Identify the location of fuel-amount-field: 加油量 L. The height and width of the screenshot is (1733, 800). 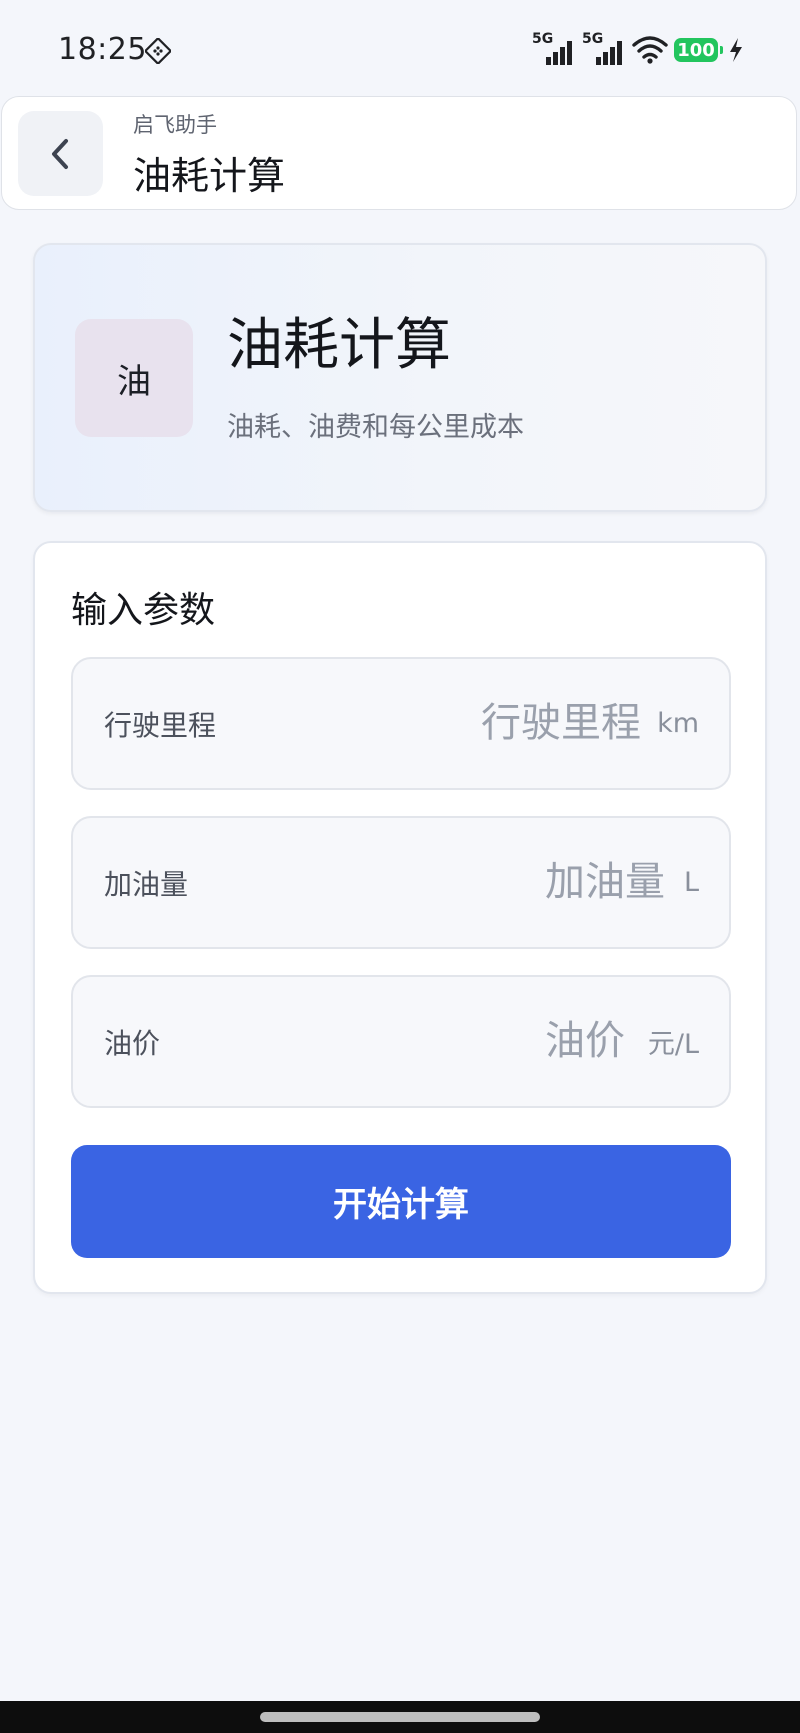
(401, 882).